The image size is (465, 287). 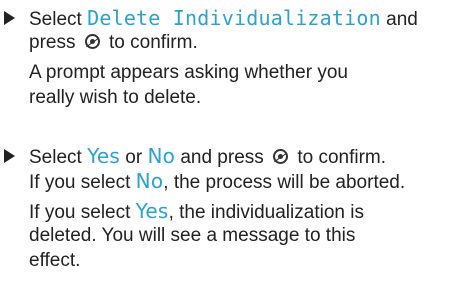 What do you see at coordinates (284, 182) in the screenshot?
I see `text-fragment: , the process will be aborted.` at bounding box center [284, 182].